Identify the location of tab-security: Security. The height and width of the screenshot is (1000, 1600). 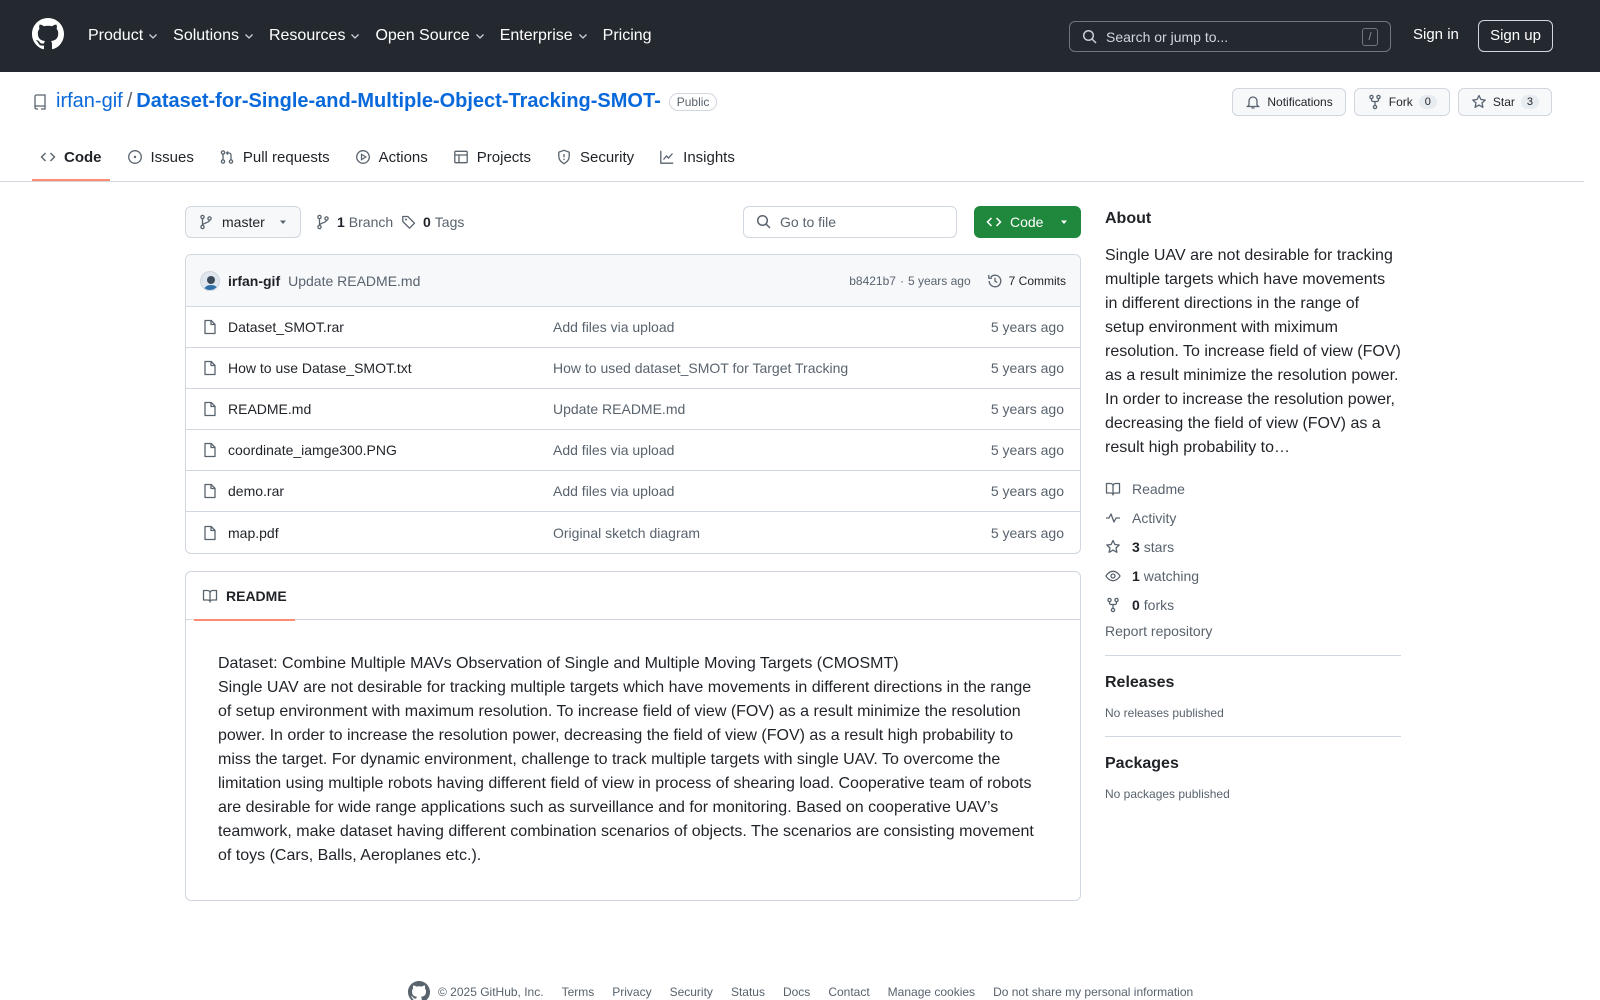
(595, 157).